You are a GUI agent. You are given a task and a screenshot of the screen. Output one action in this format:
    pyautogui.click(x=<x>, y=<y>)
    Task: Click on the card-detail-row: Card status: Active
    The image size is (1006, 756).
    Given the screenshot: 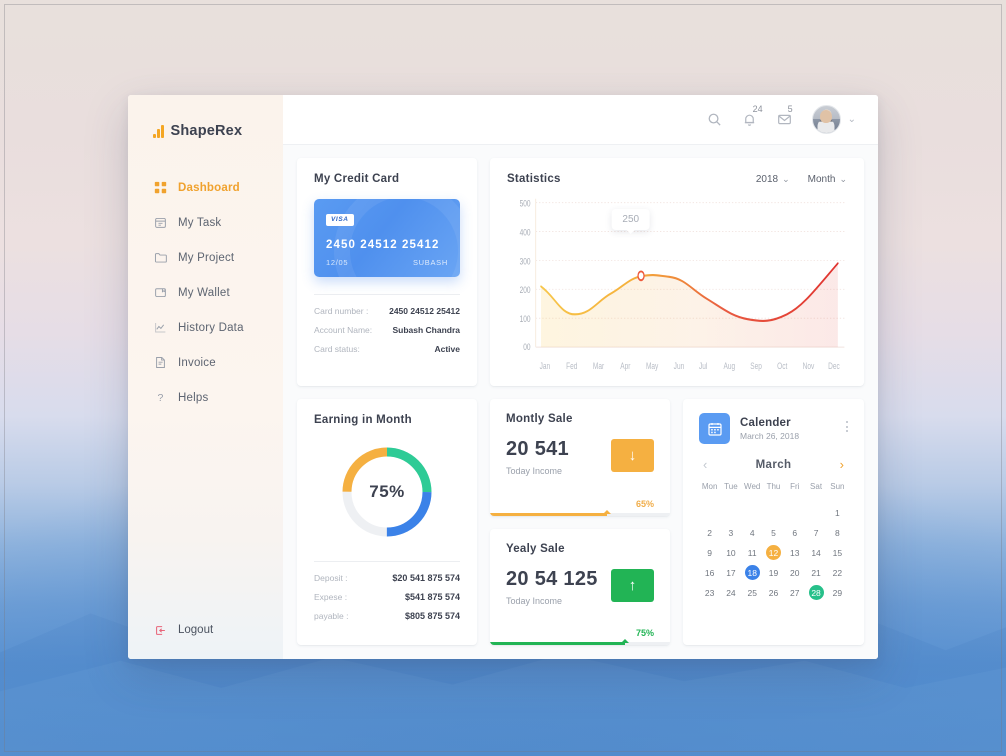 What is the action you would take?
    pyautogui.click(x=387, y=349)
    